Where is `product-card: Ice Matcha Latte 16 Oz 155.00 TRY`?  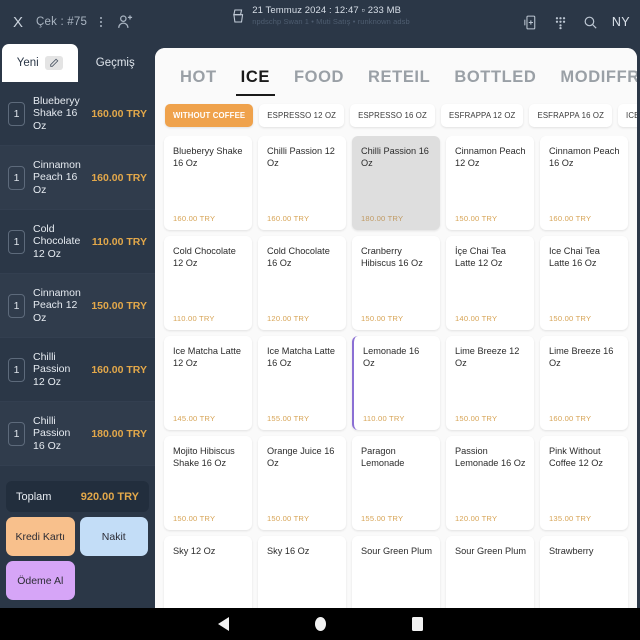
product-card: Ice Matcha Latte 16 Oz 155.00 TRY is located at coordinates (302, 383).